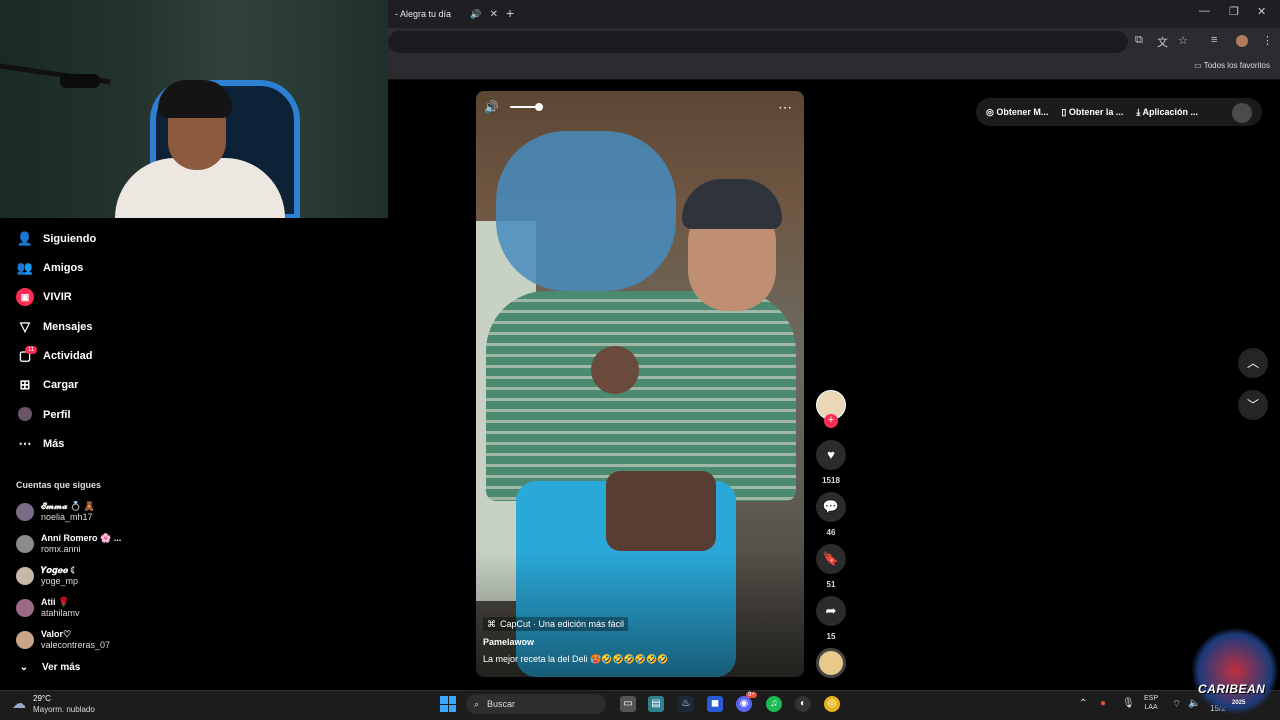  I want to click on sidebar-item-label: Actividad, so click(68, 356).